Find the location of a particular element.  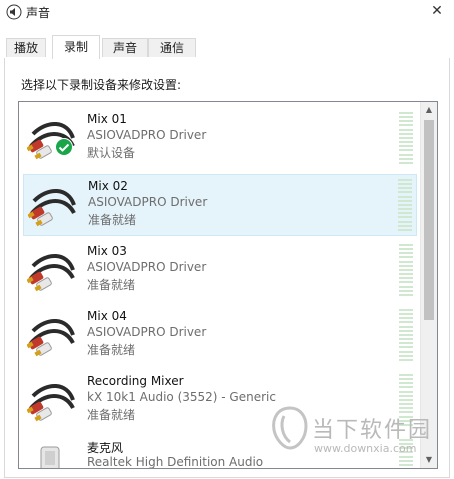

title-bar: 声音 ✕ is located at coordinates (227, 13).